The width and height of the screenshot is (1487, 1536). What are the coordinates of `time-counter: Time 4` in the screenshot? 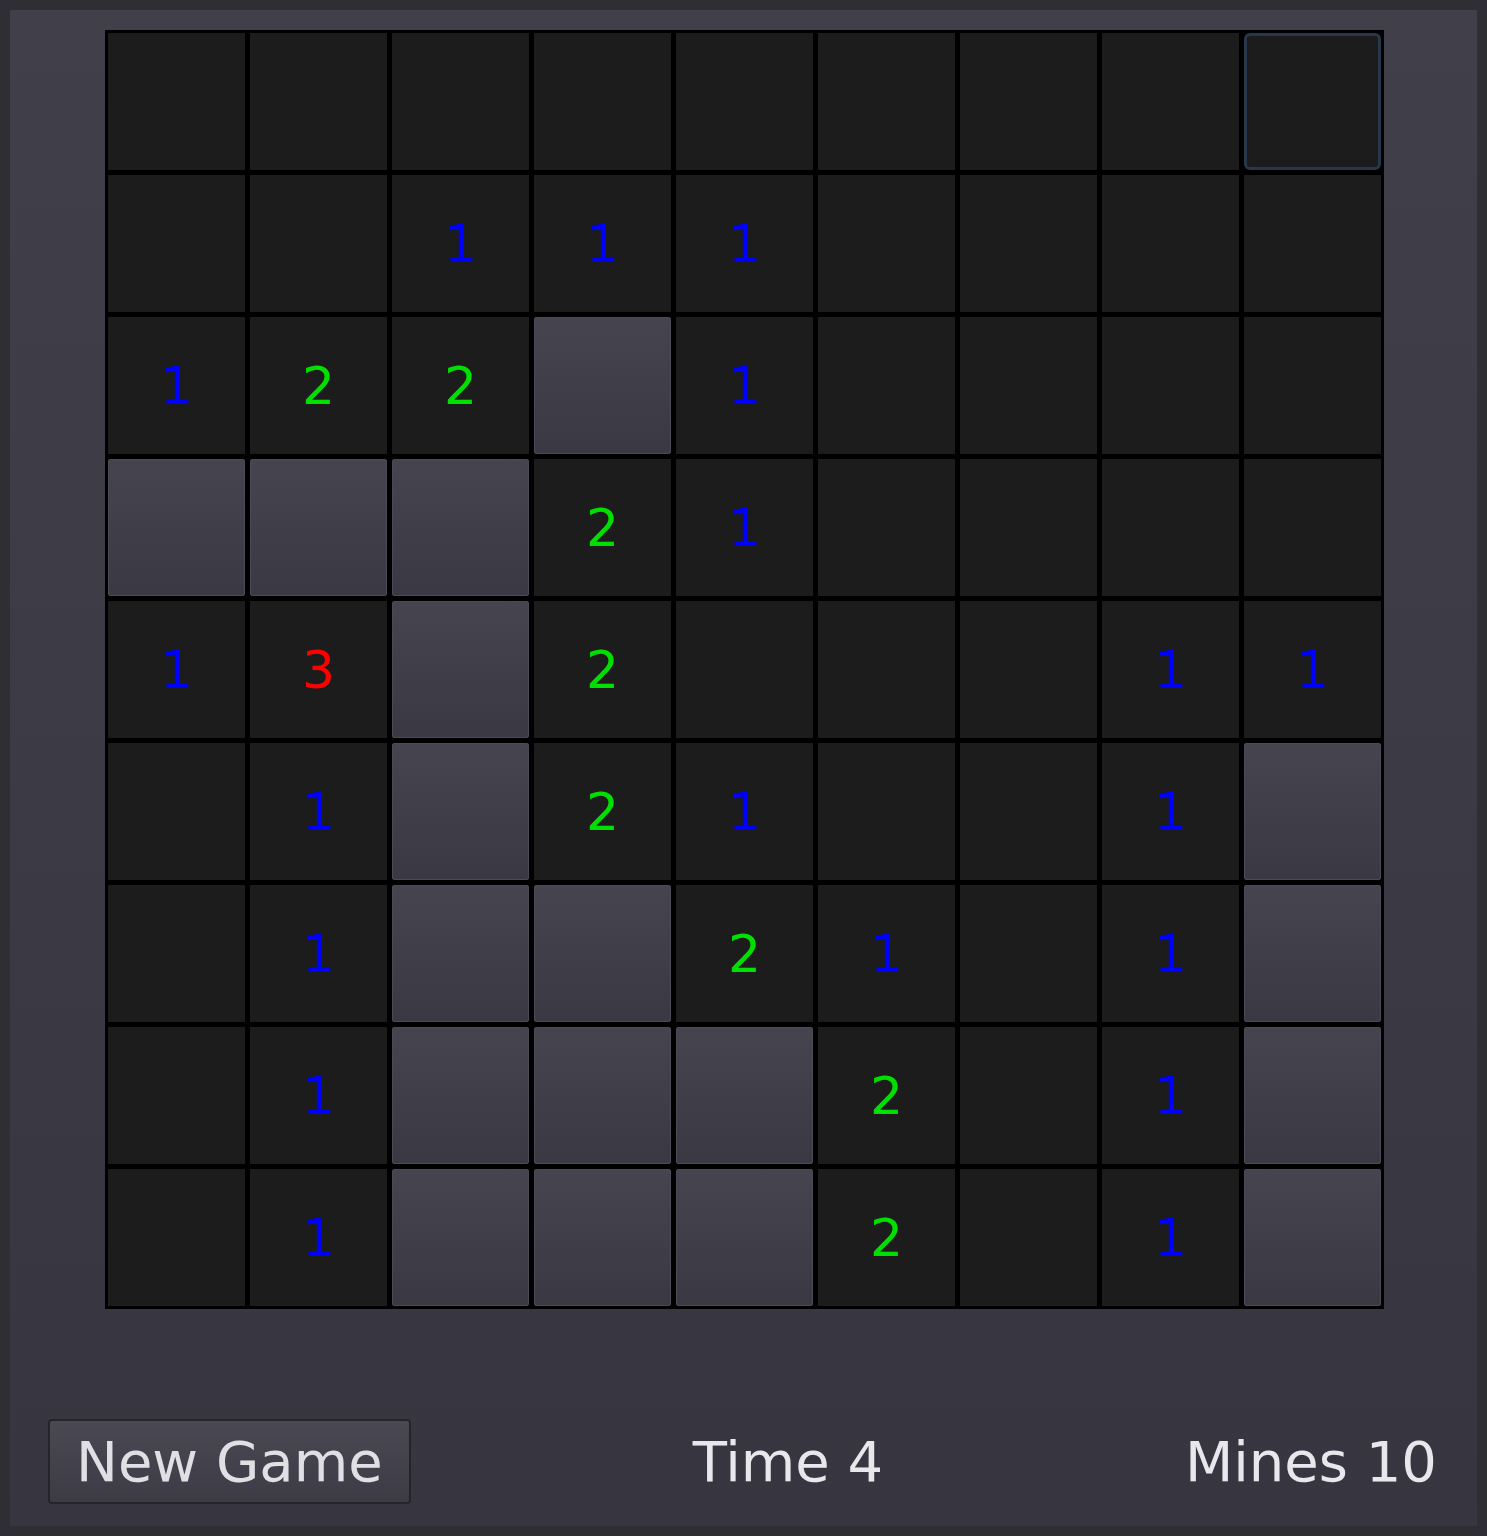 It's located at (788, 1461).